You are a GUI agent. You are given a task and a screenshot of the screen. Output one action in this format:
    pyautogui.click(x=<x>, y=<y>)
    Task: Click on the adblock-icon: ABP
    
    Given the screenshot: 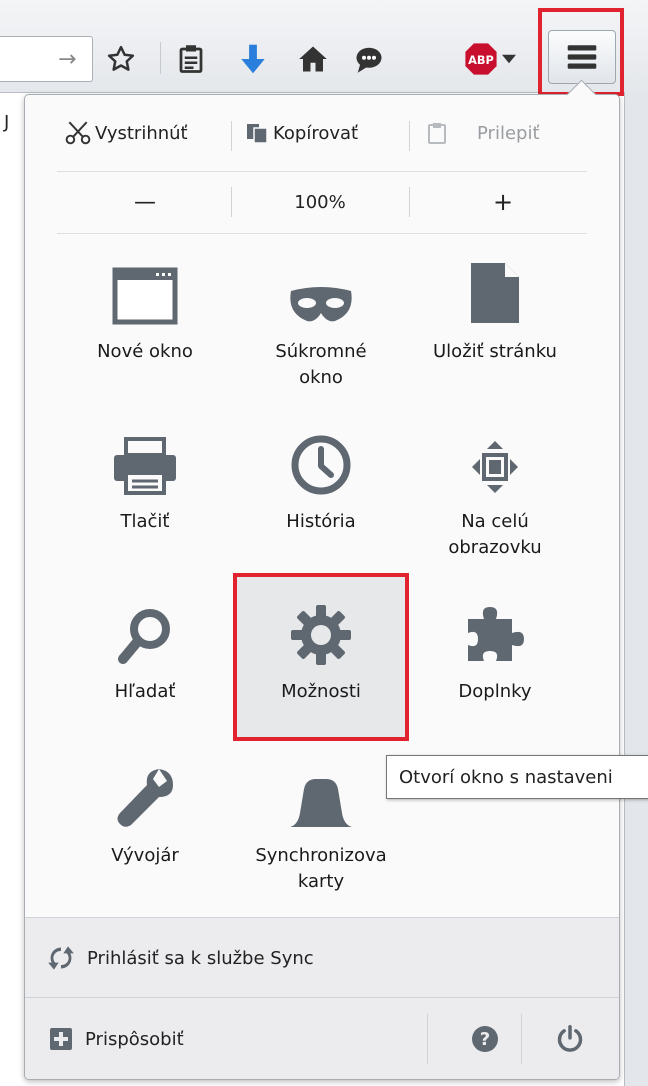 What is the action you would take?
    pyautogui.click(x=490, y=59)
    